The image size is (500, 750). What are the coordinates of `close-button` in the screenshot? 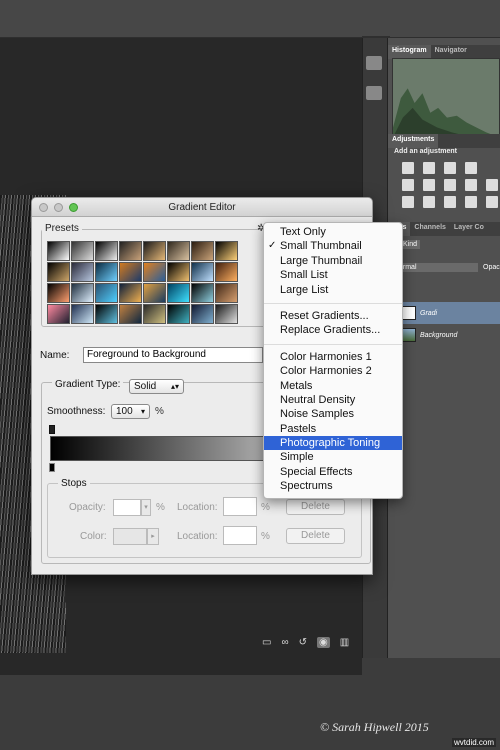 It's located at (43, 207).